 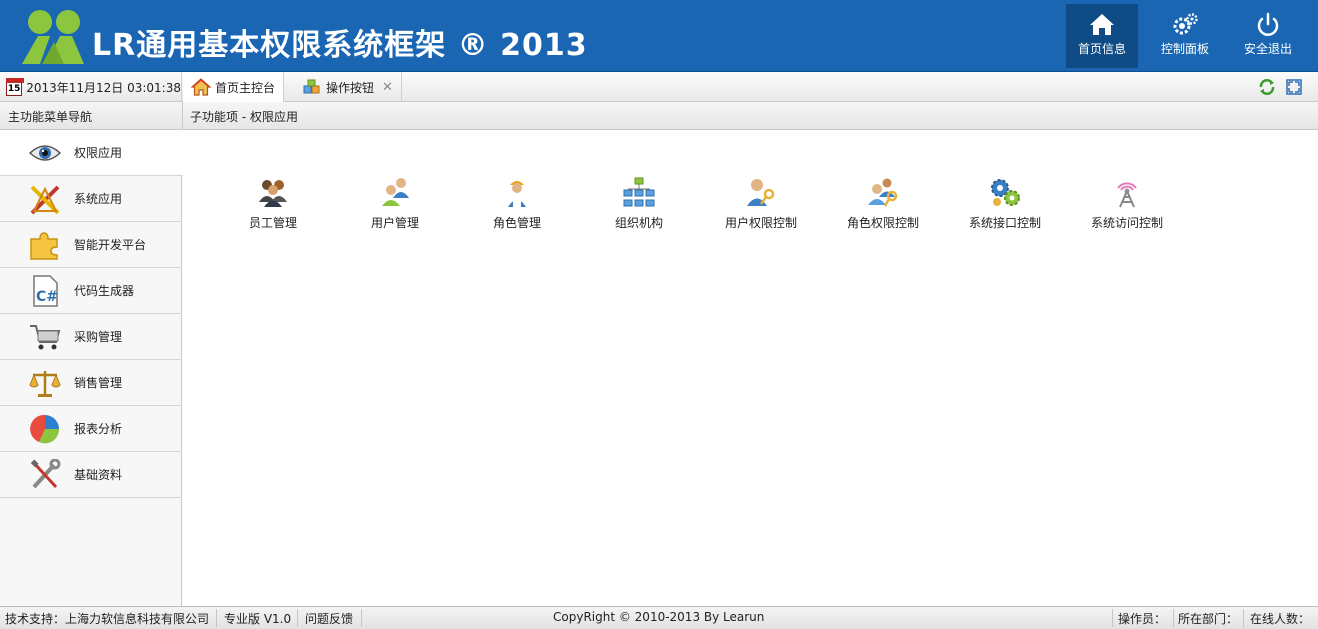 I want to click on sidebar-item-label: 系统应用, so click(x=98, y=199).